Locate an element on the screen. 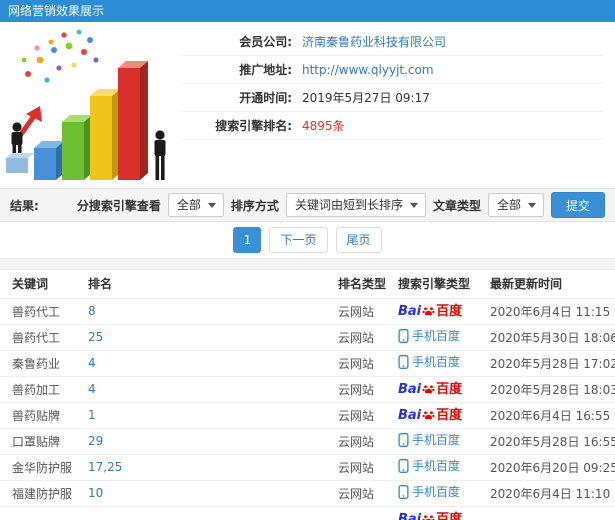  rank-cell: 29 is located at coordinates (213, 441).